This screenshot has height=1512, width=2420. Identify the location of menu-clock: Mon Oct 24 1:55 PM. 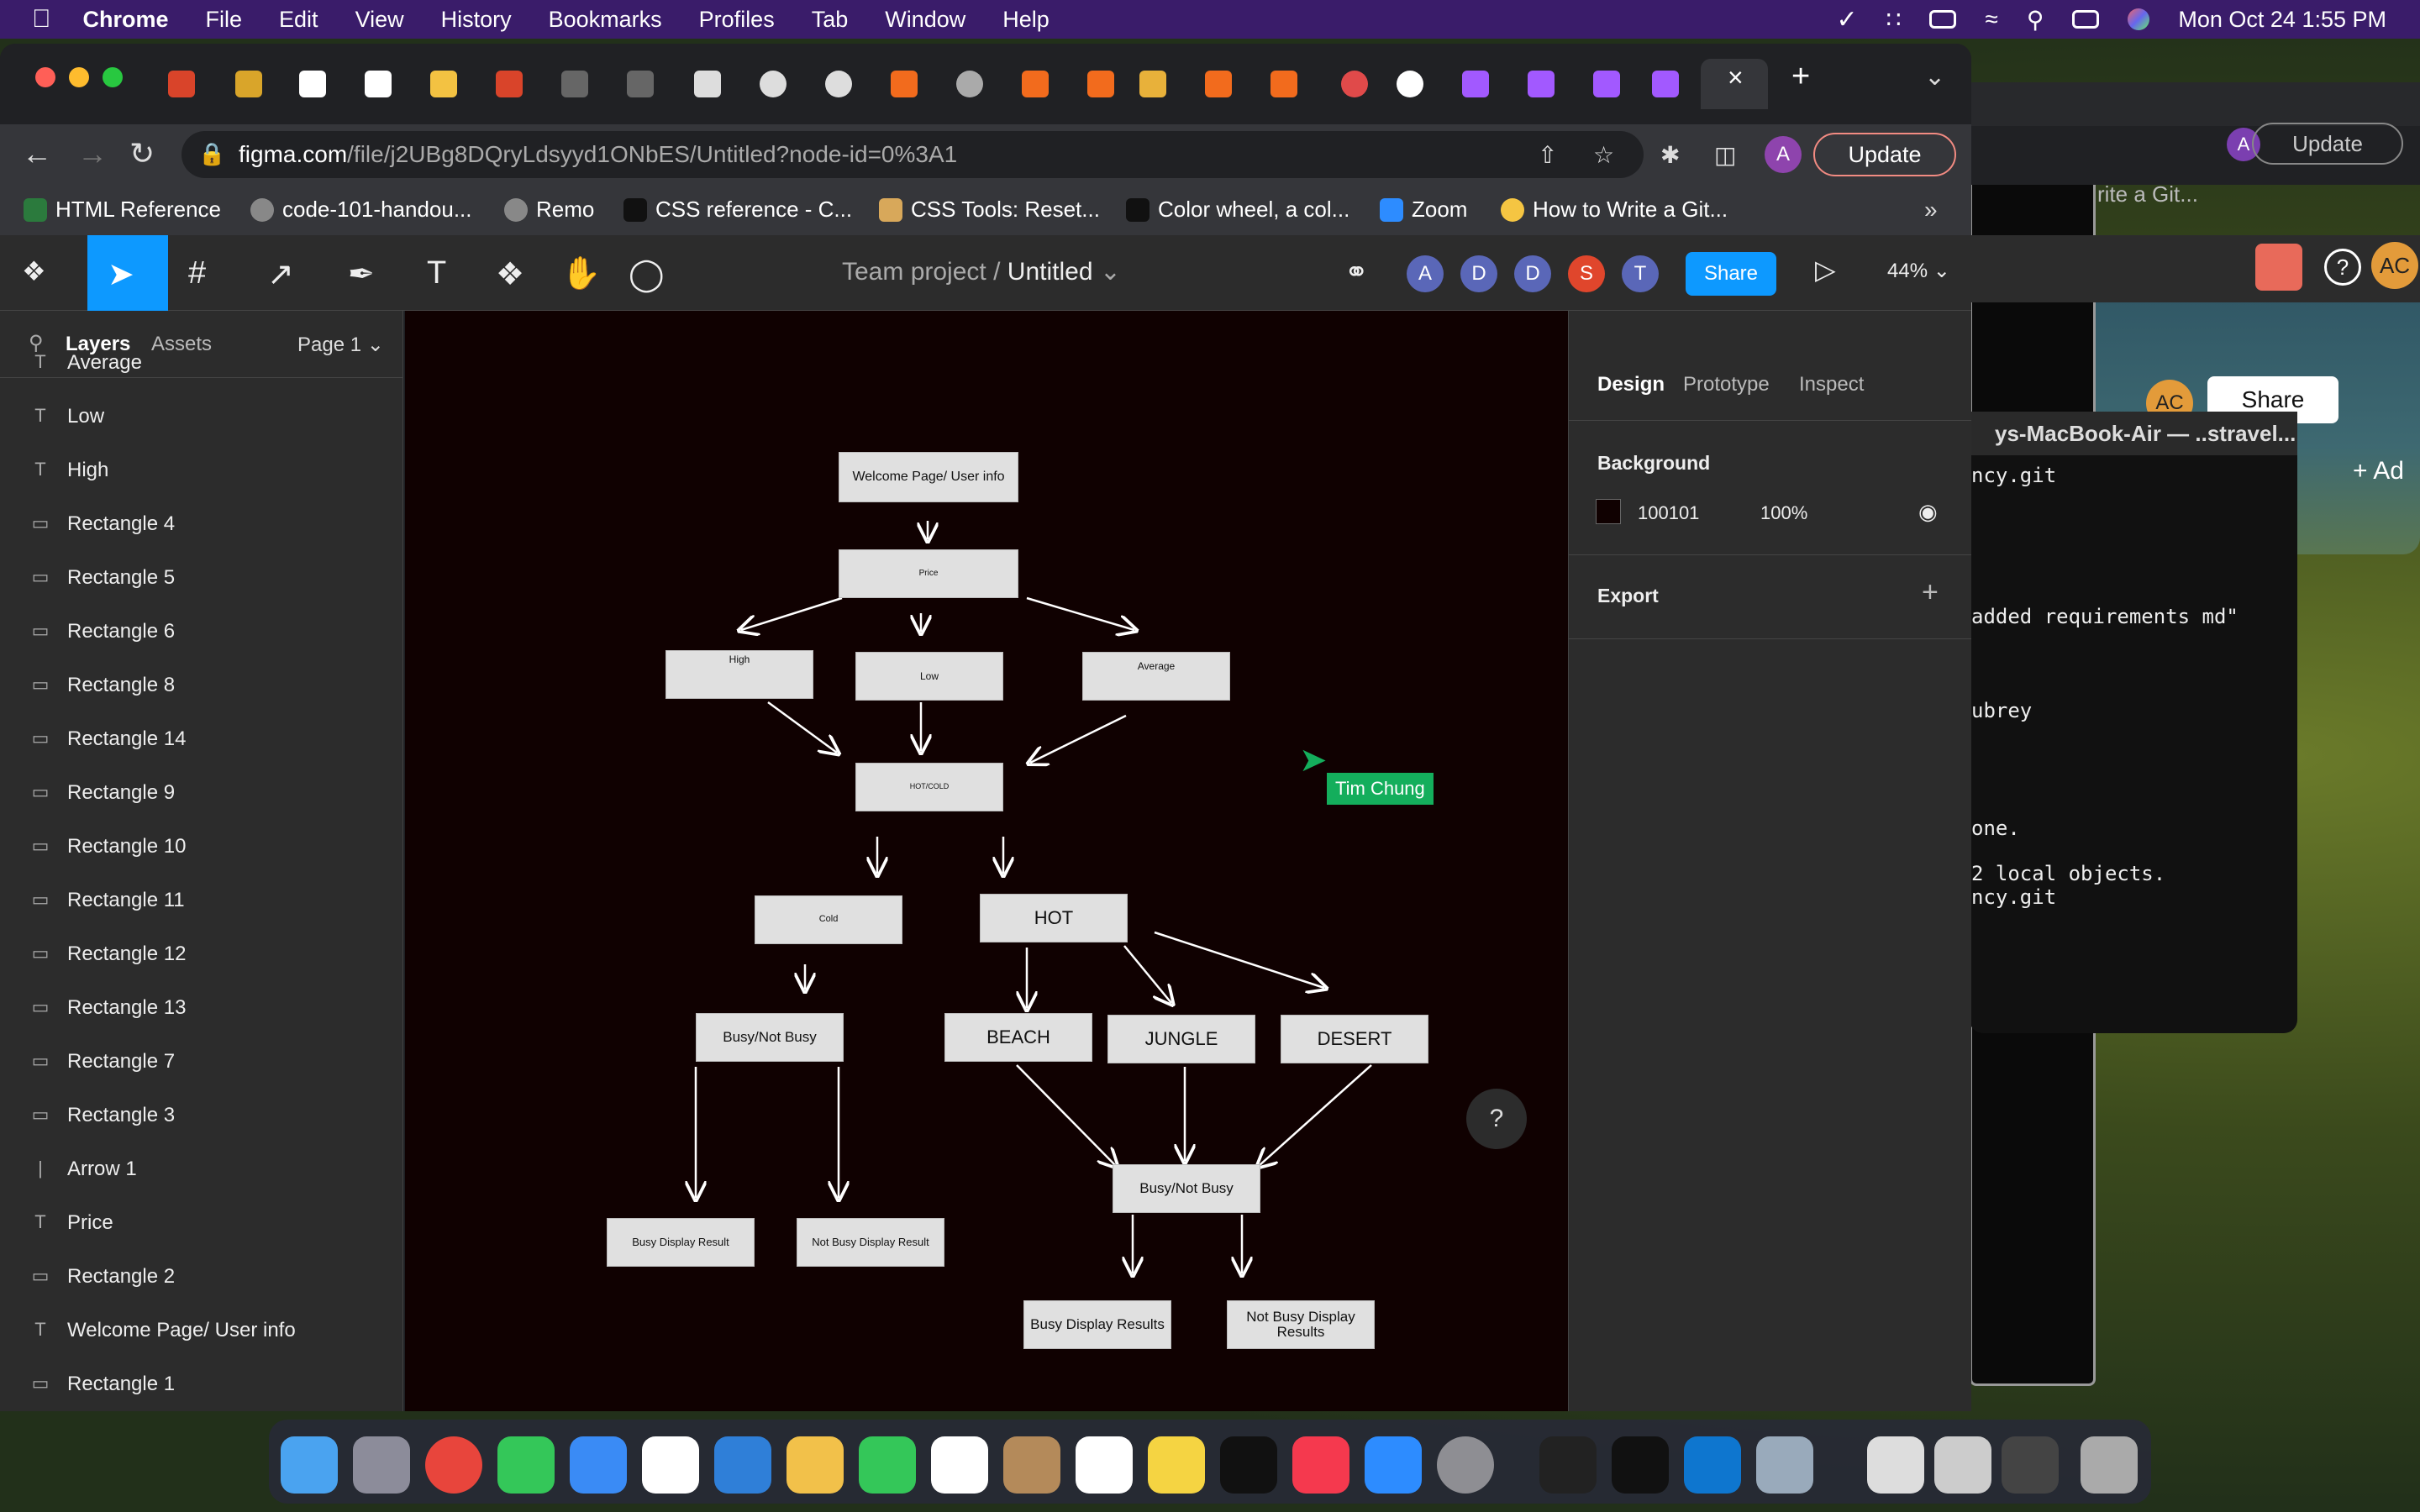
(2282, 20).